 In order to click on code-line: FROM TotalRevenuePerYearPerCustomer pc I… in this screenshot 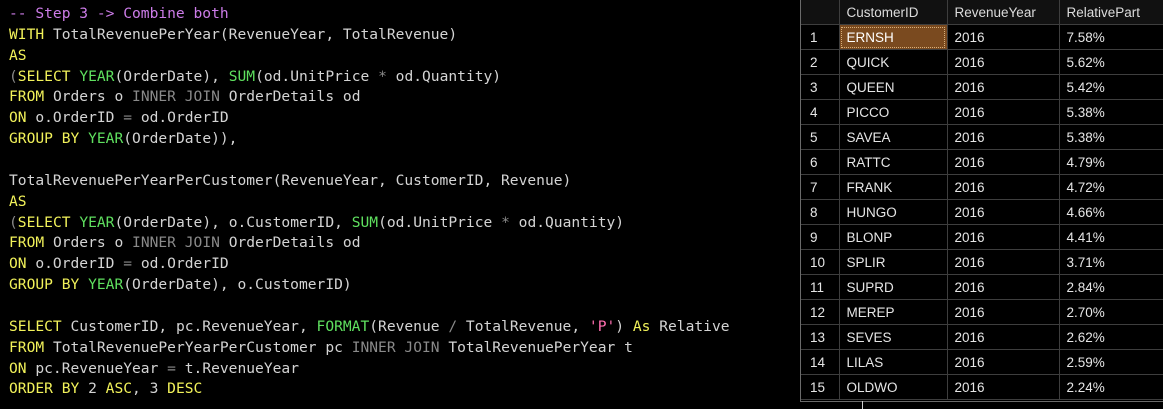, I will do `click(321, 347)`.